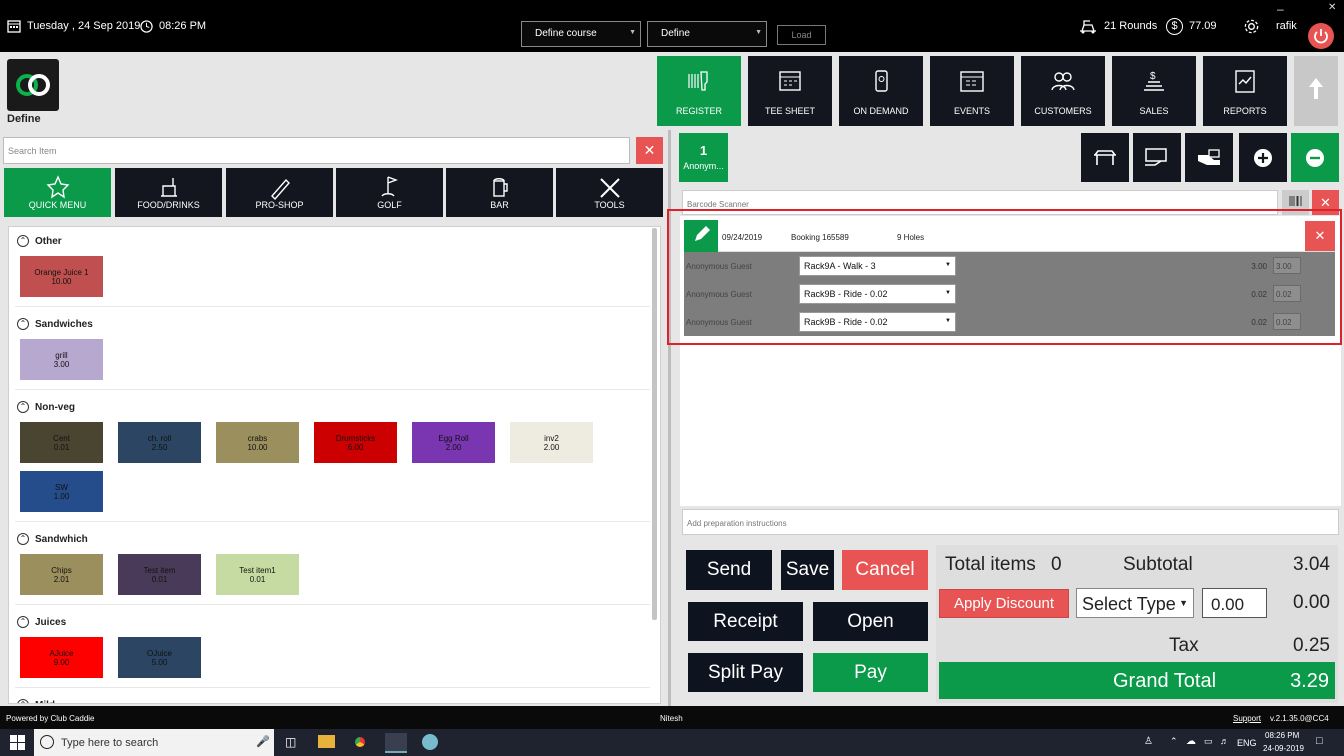 This screenshot has width=1344, height=756. What do you see at coordinates (729, 570) in the screenshot?
I see `send-button: Send` at bounding box center [729, 570].